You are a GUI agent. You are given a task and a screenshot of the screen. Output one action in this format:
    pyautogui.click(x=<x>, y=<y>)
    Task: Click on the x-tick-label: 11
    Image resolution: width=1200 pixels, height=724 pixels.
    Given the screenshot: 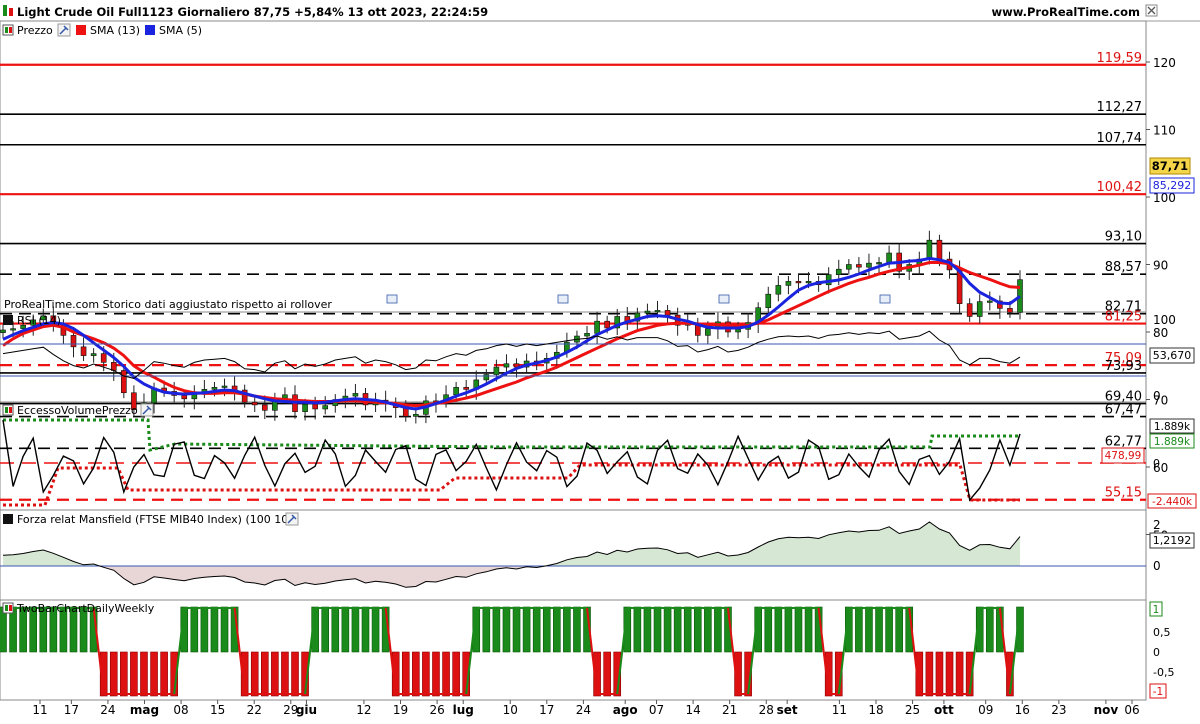 What is the action you would take?
    pyautogui.click(x=39, y=710)
    